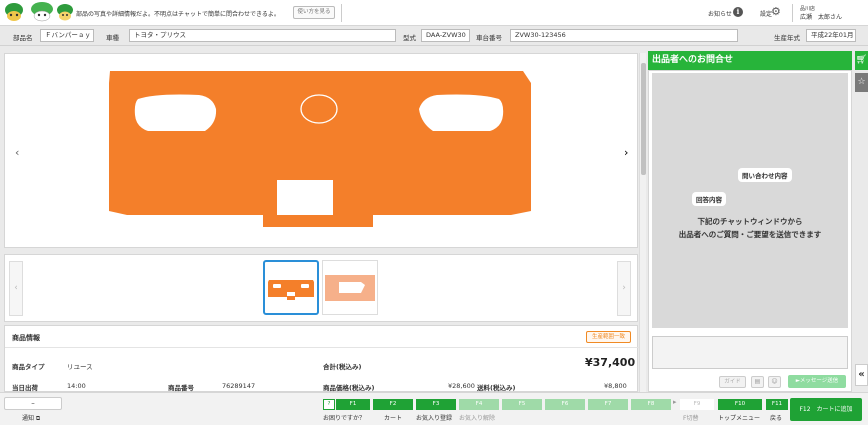 The image size is (868, 425). Describe the element at coordinates (615, 386) in the screenshot. I see `postage-value: ¥8,800` at that location.